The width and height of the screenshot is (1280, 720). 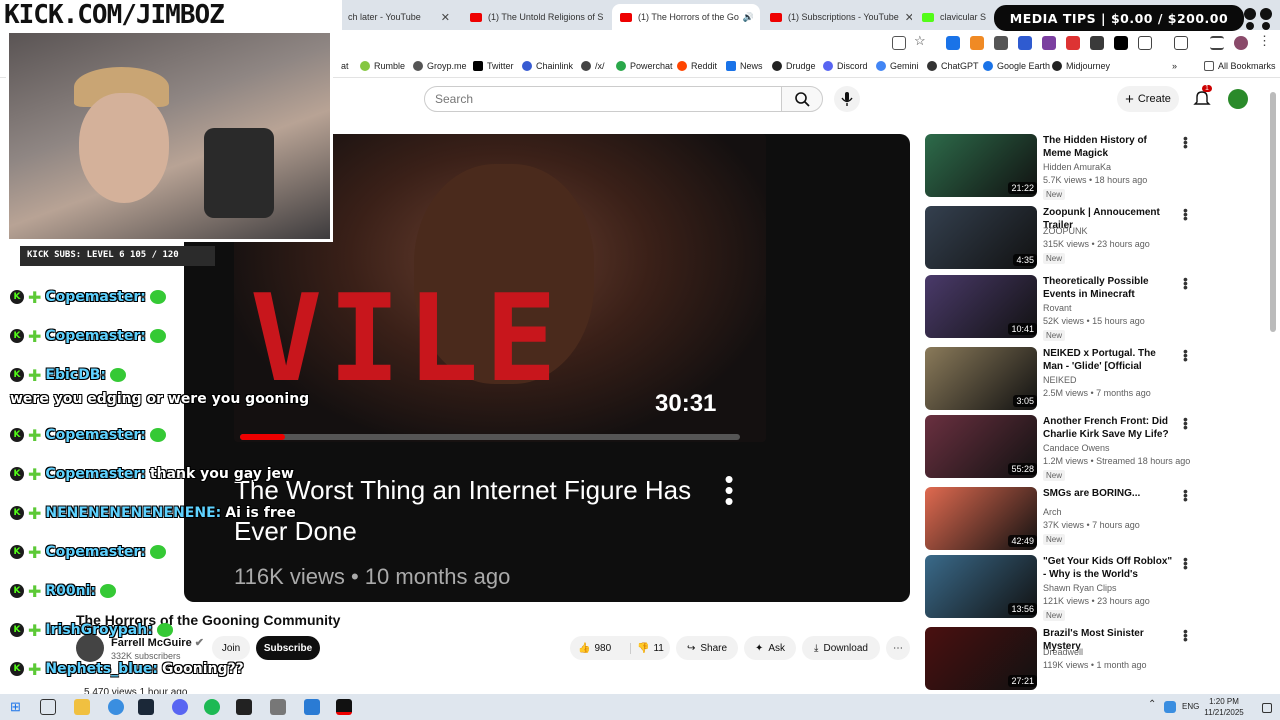 What do you see at coordinates (981, 237) in the screenshot?
I see `video-thumbnail: 4:35` at bounding box center [981, 237].